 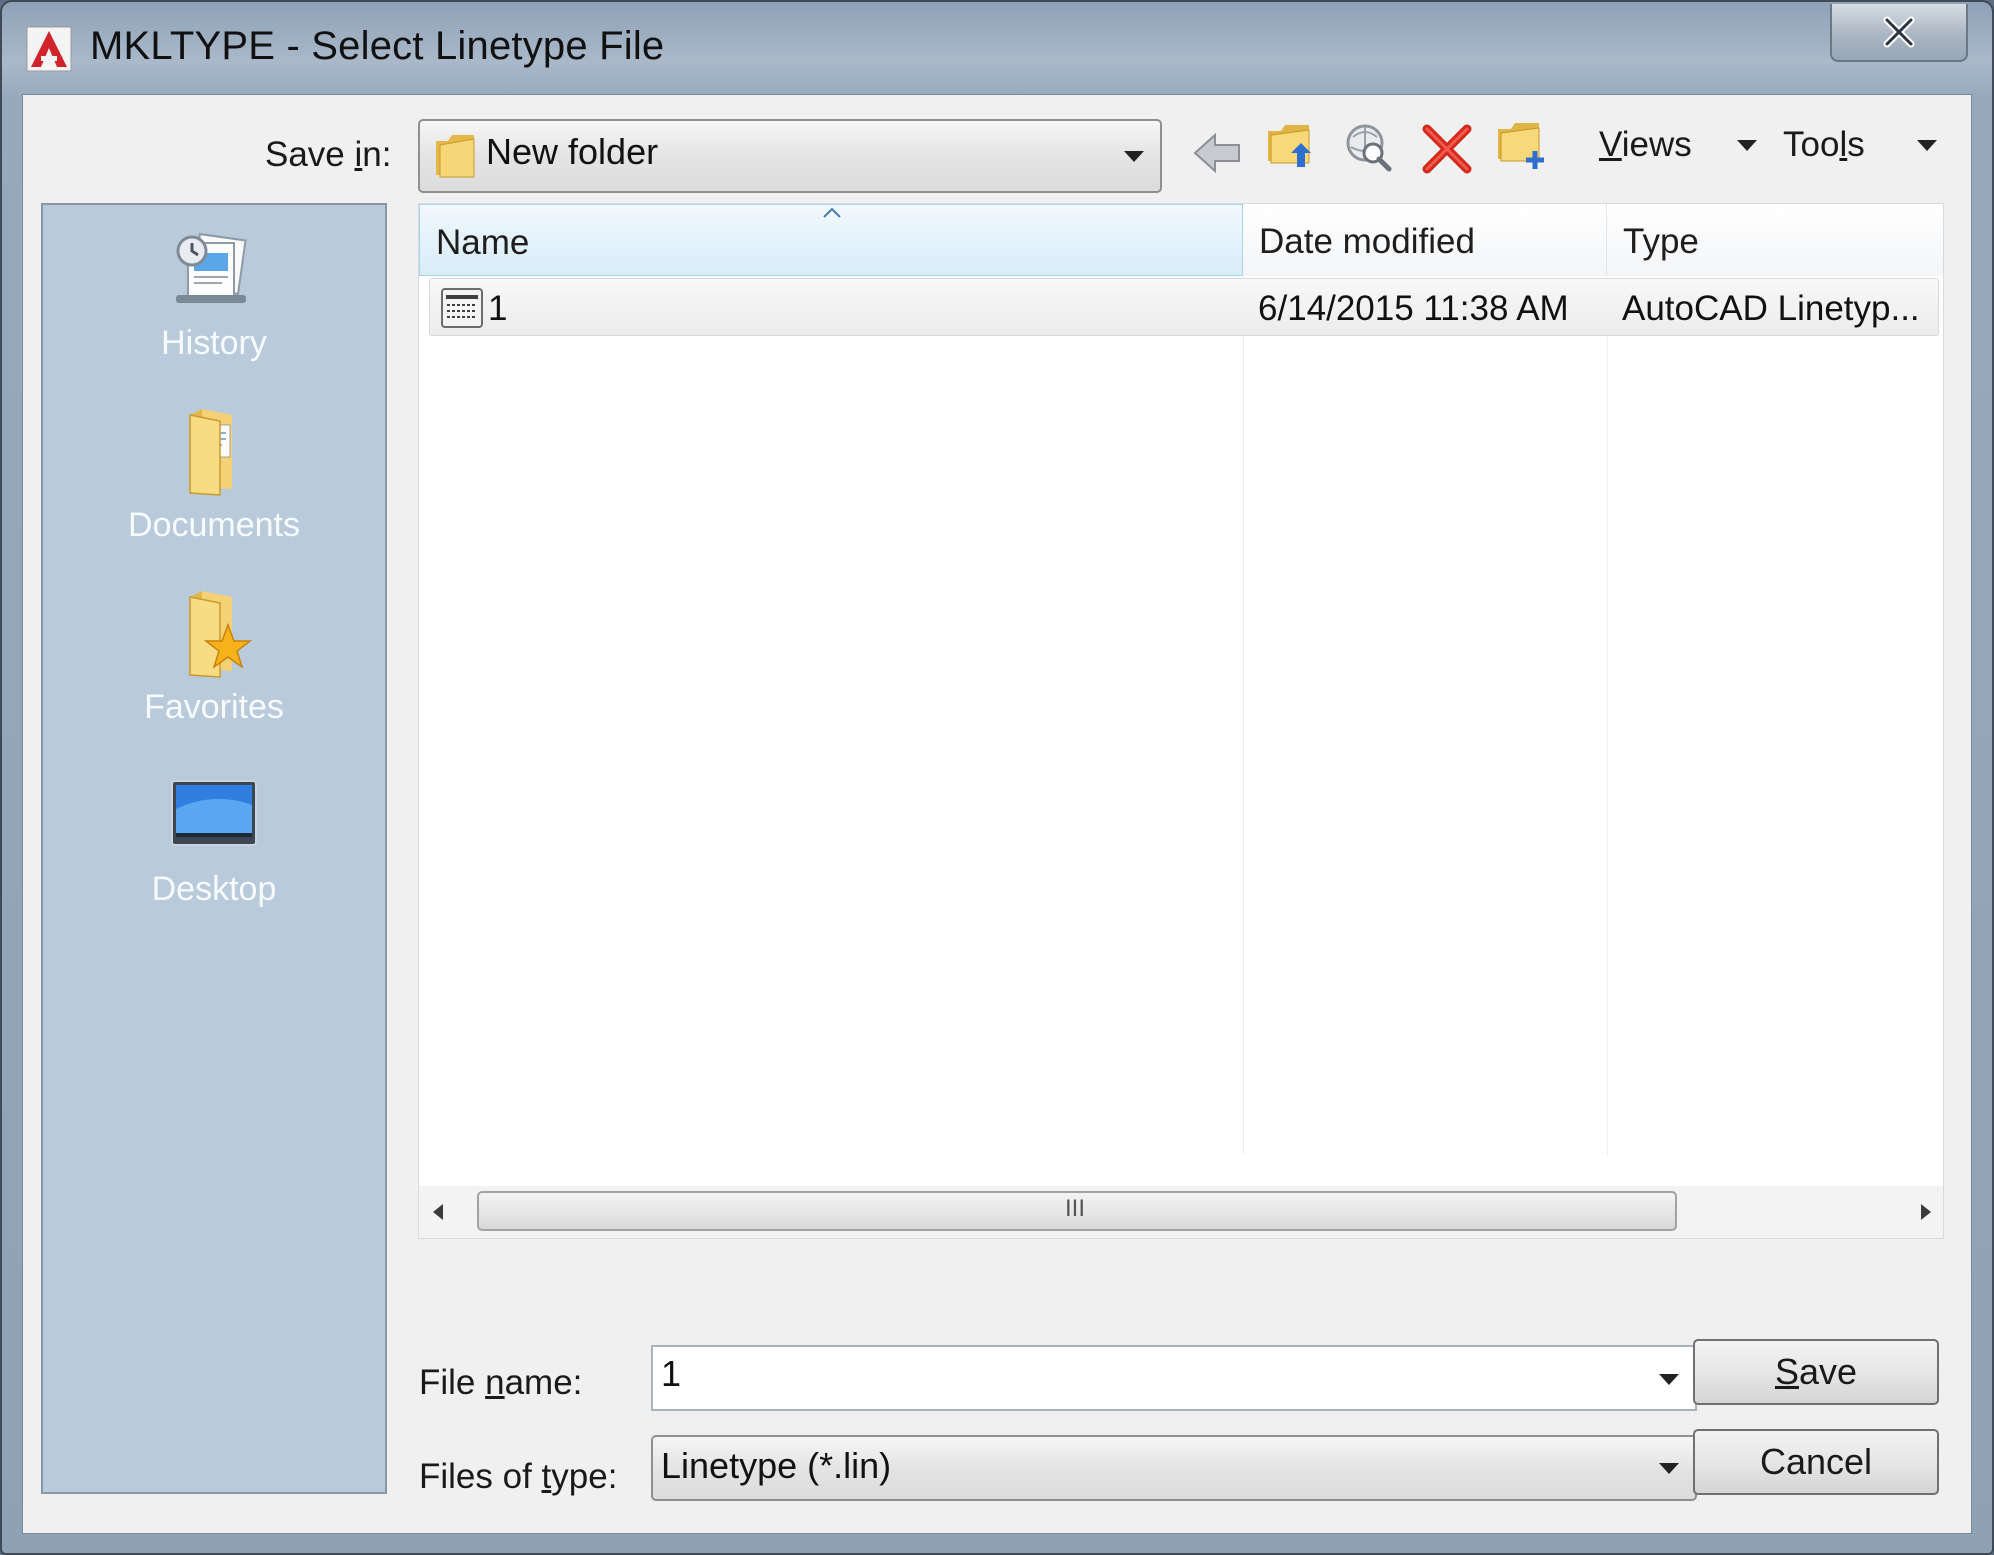 What do you see at coordinates (1291, 145) in the screenshot?
I see `up-one-level-icon` at bounding box center [1291, 145].